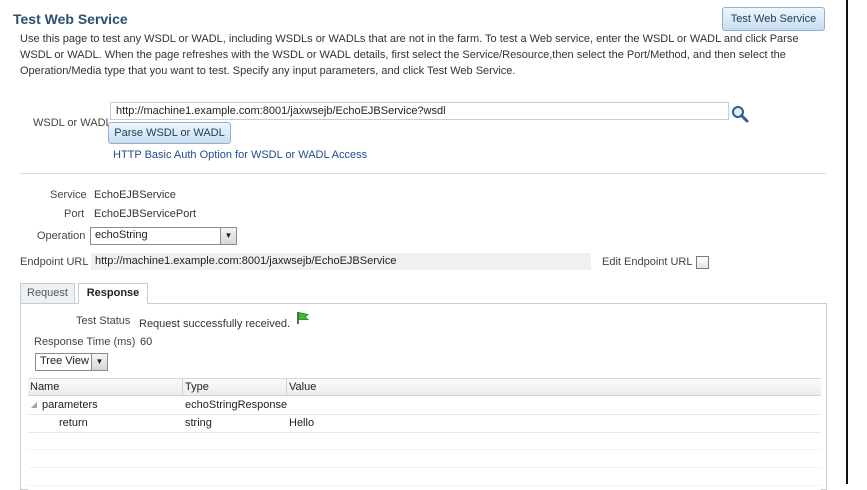  What do you see at coordinates (61, 236) in the screenshot?
I see `operation-label: Operation` at bounding box center [61, 236].